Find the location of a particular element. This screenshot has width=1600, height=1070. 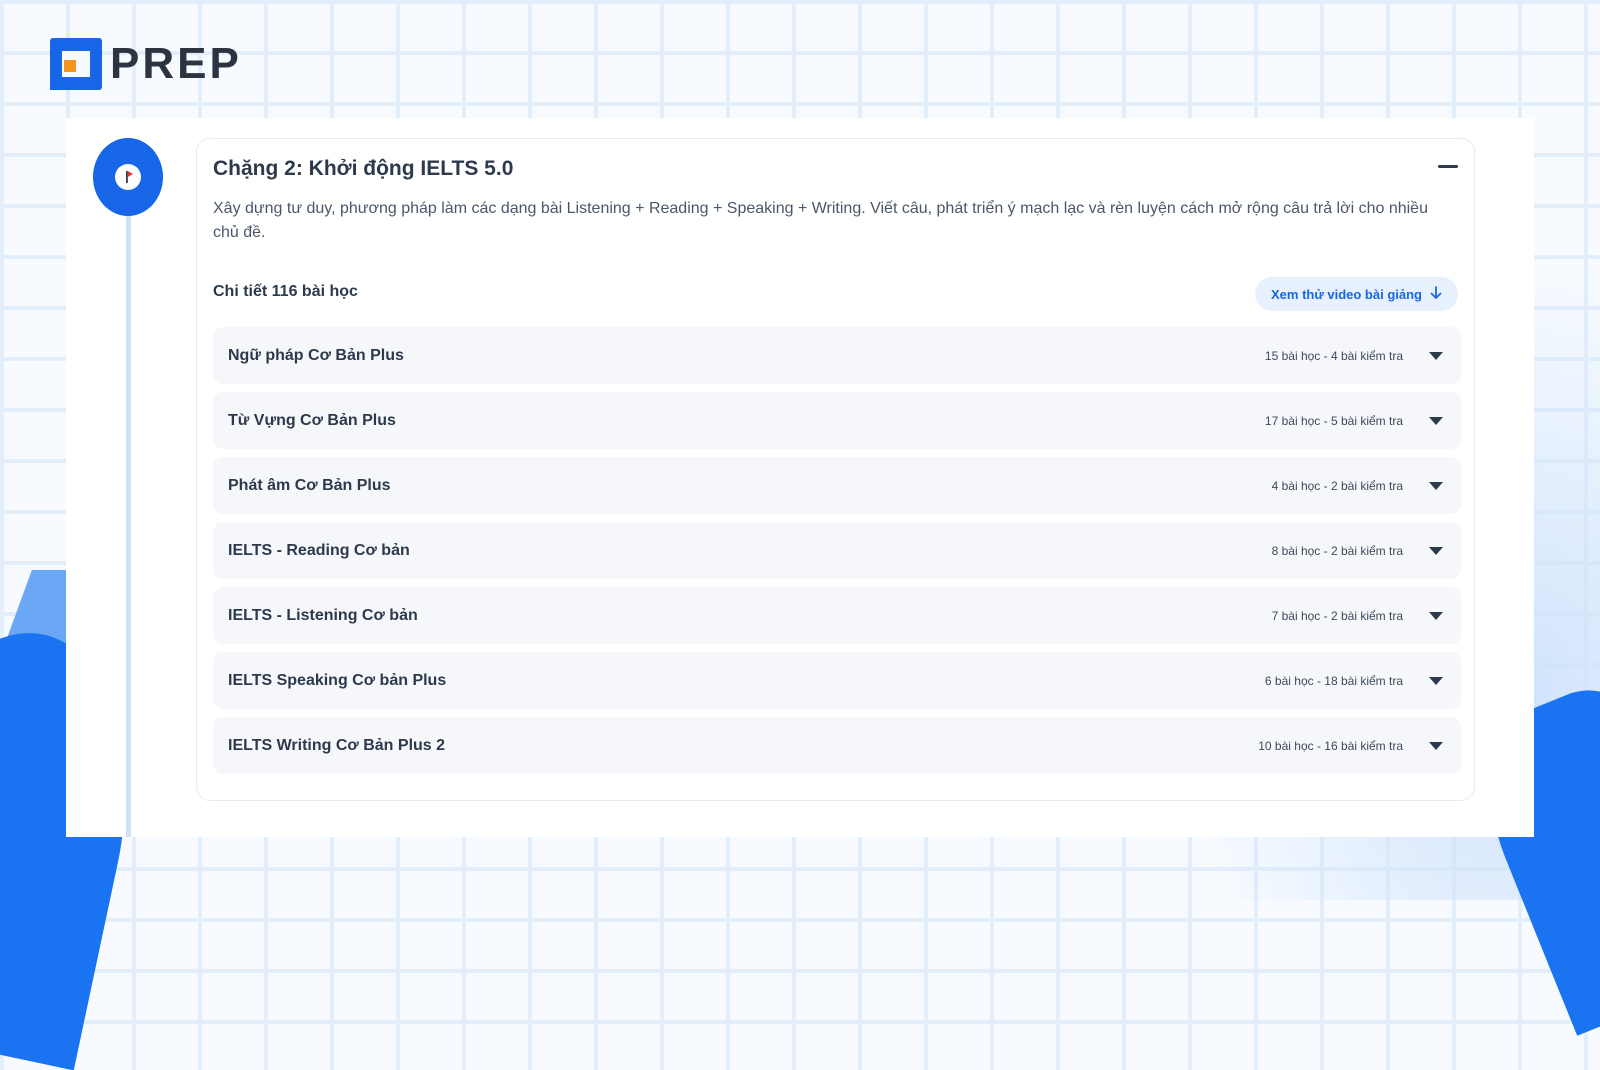

module-meta: 8 bài học - 2 bài kiểm tra is located at coordinates (1337, 550).